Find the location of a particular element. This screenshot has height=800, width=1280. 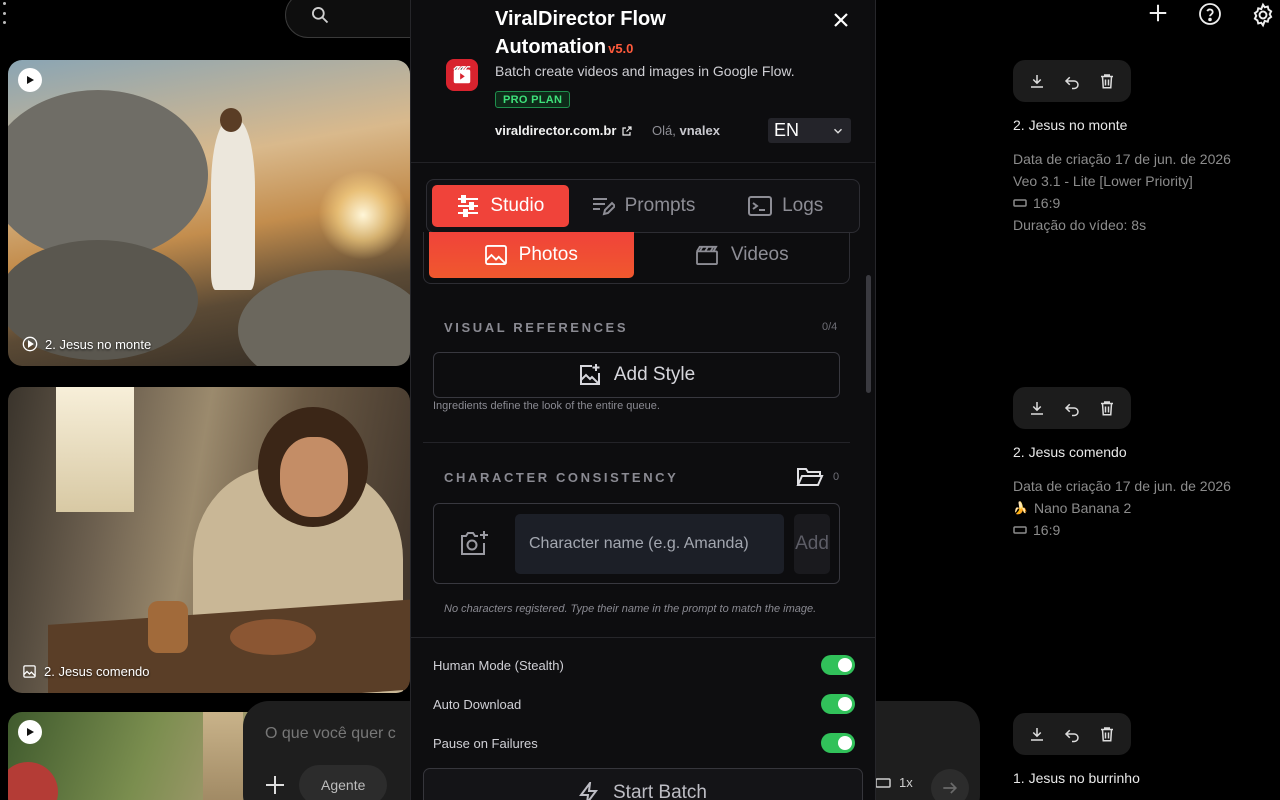

tab-photos: Photos is located at coordinates (531, 255).